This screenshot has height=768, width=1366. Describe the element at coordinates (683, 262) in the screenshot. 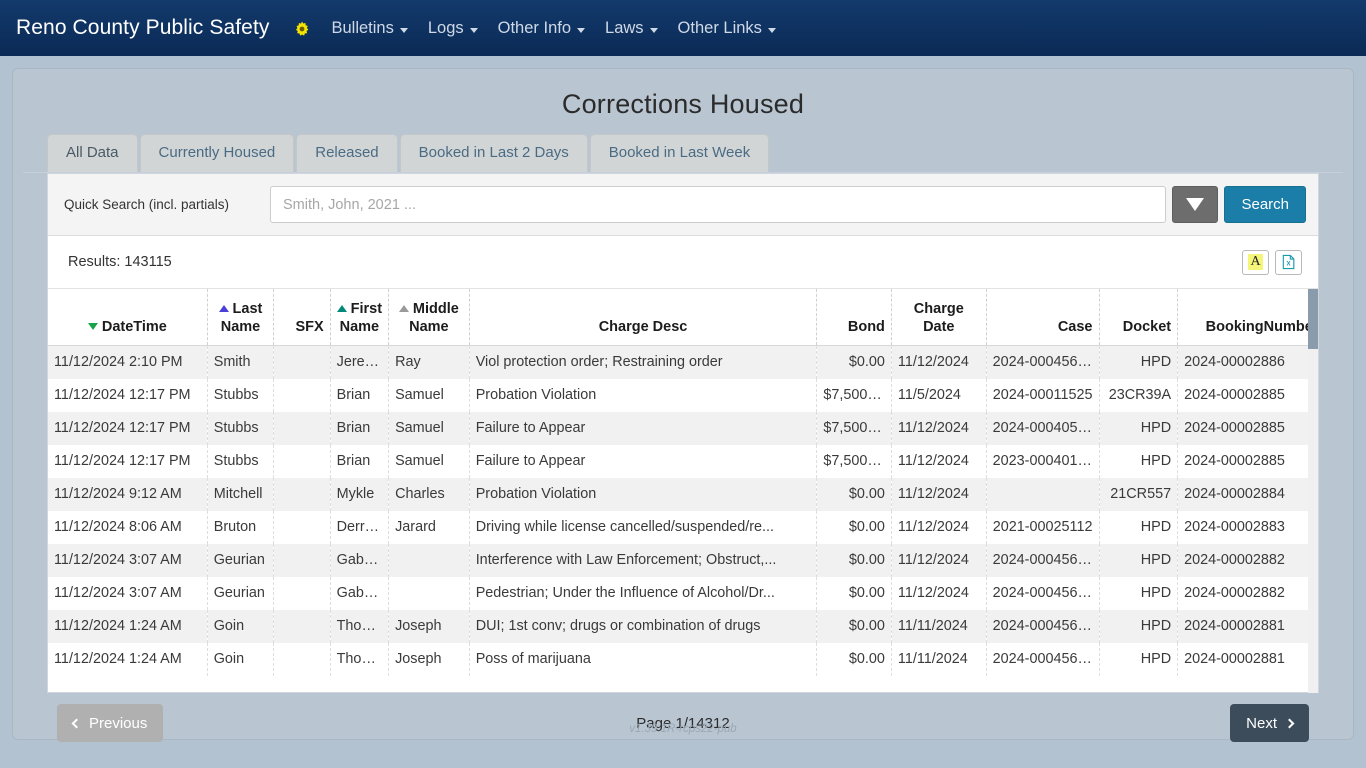

I see `results-bar: Results: 143115 A X` at that location.